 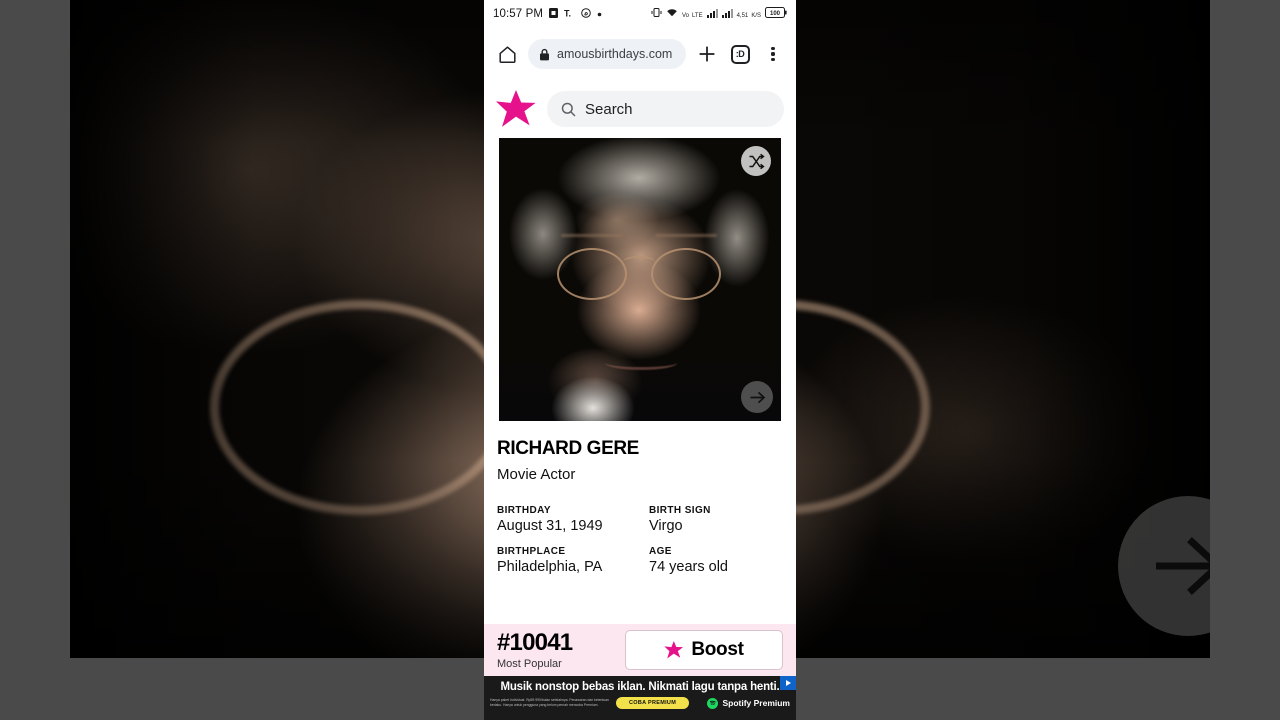 I want to click on volte-icon: Vo LTE, so click(x=692, y=14).